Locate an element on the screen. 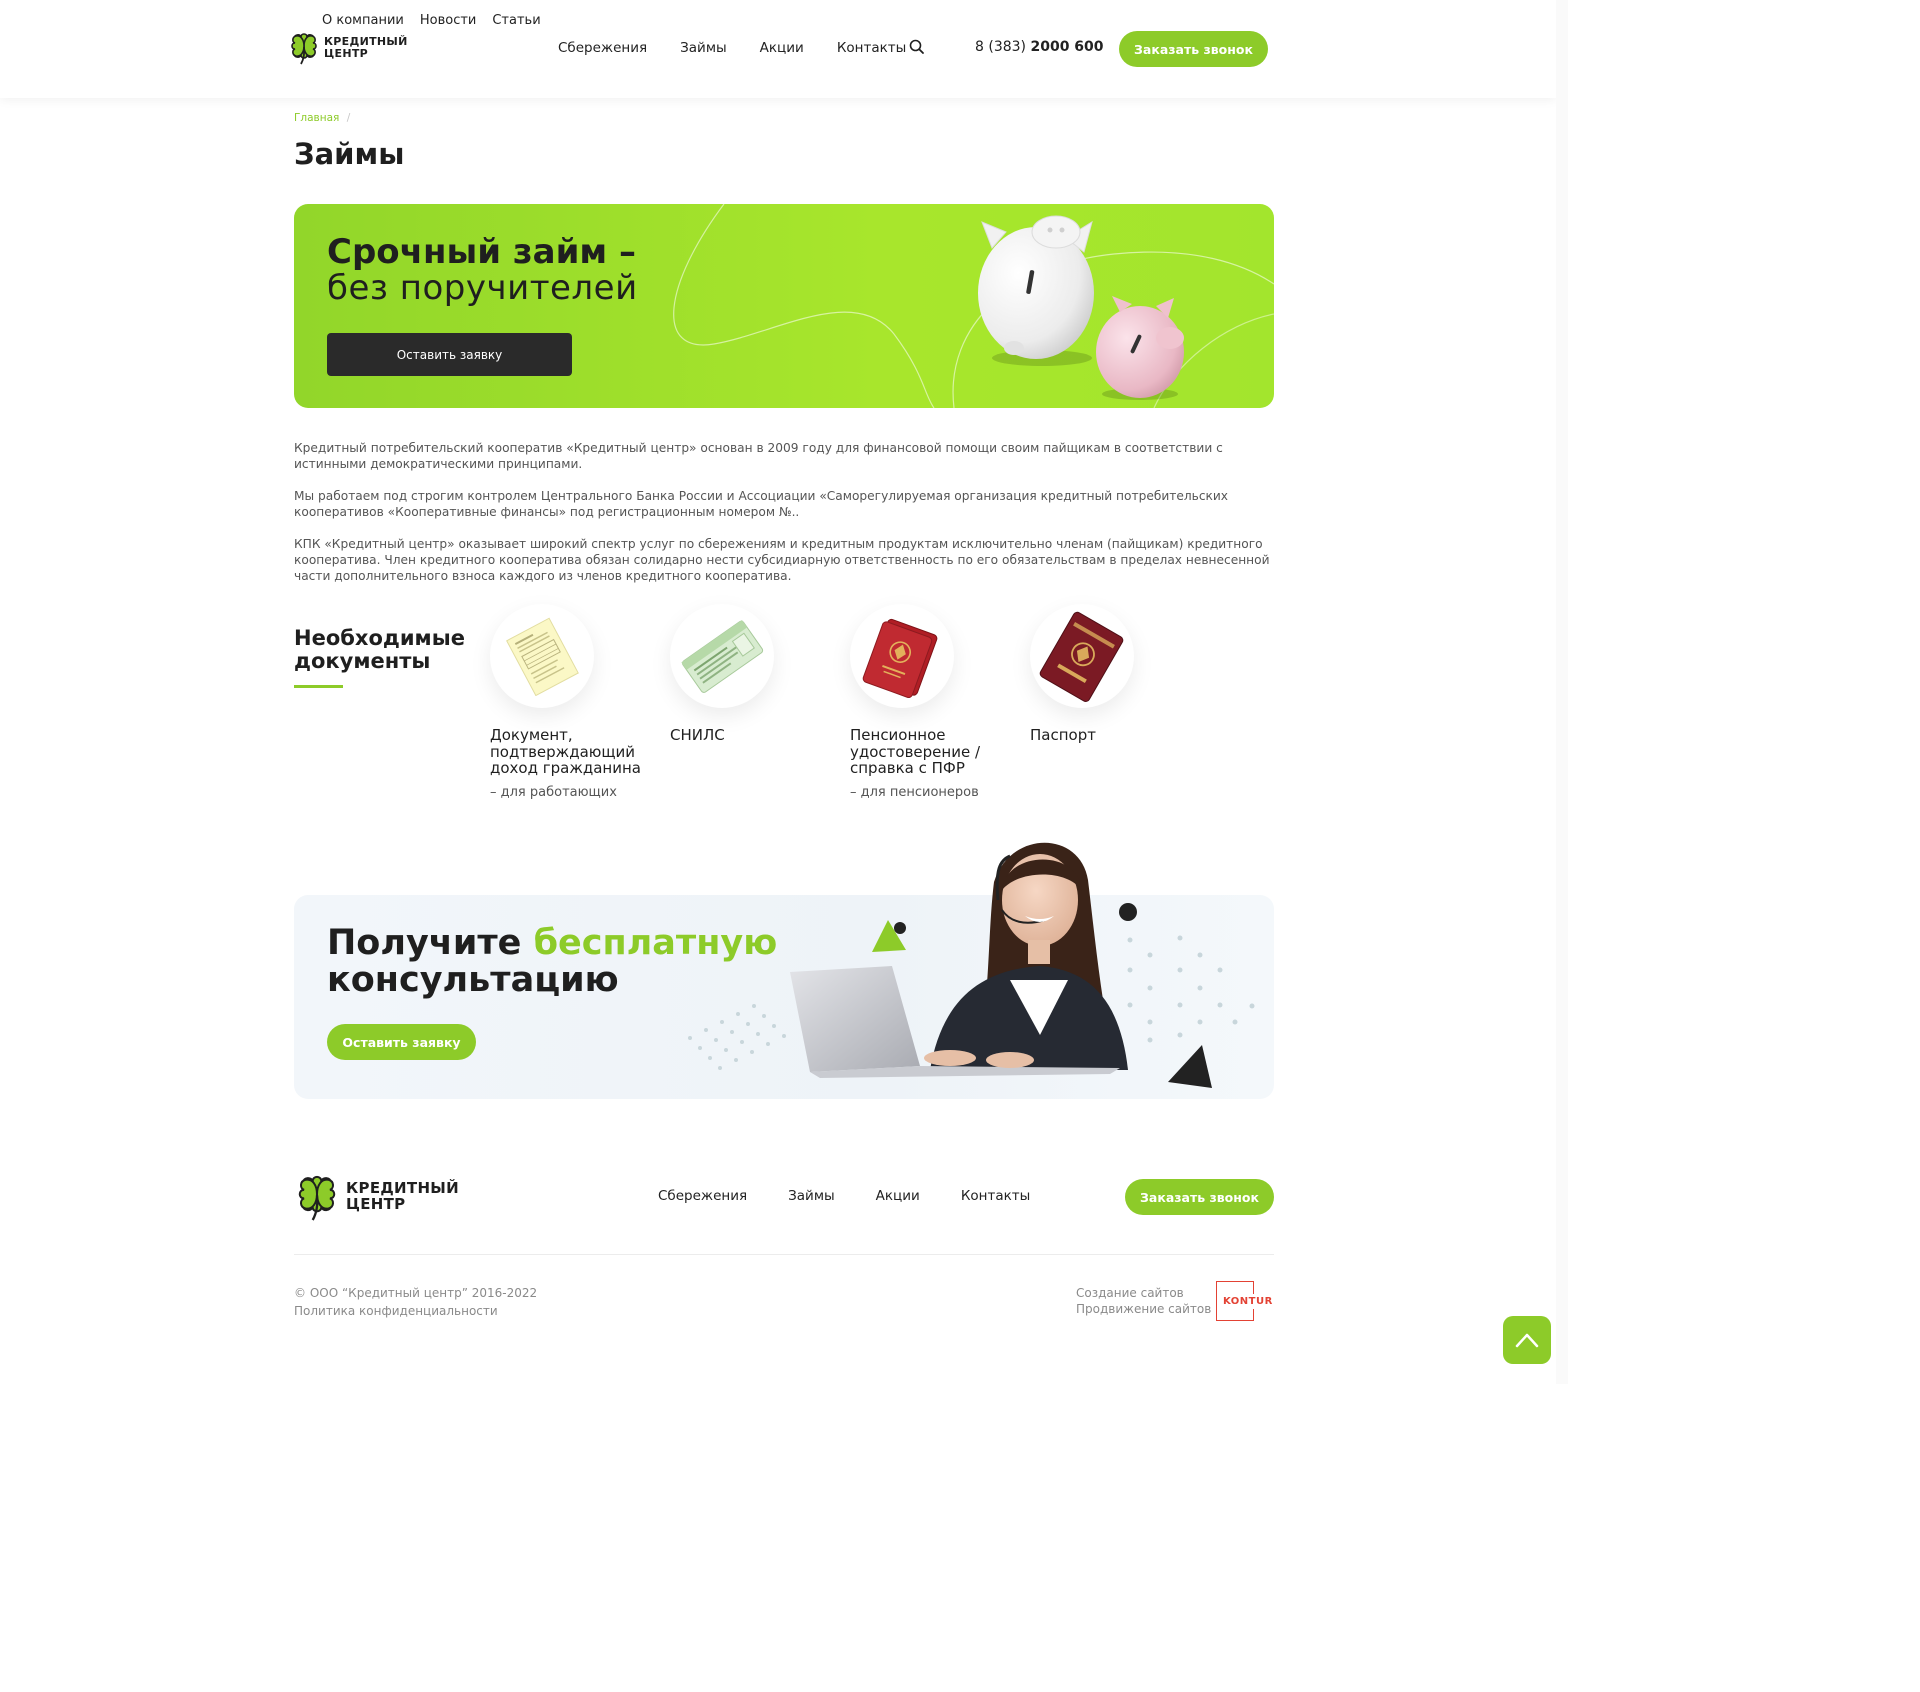  footer-divider is located at coordinates (784, 1254).